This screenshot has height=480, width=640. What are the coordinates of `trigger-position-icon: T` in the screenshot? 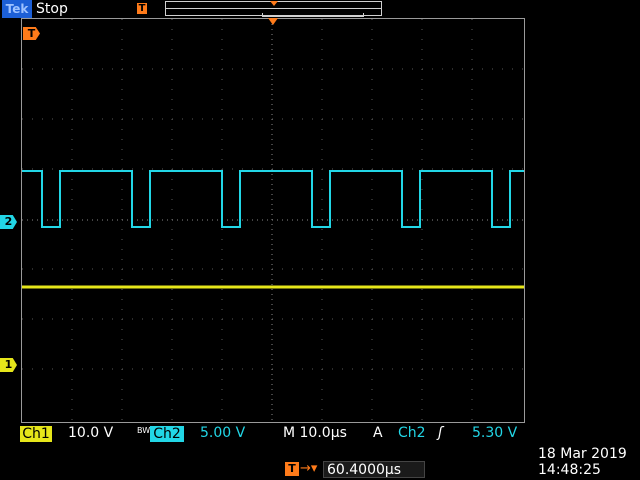 It's located at (292, 469).